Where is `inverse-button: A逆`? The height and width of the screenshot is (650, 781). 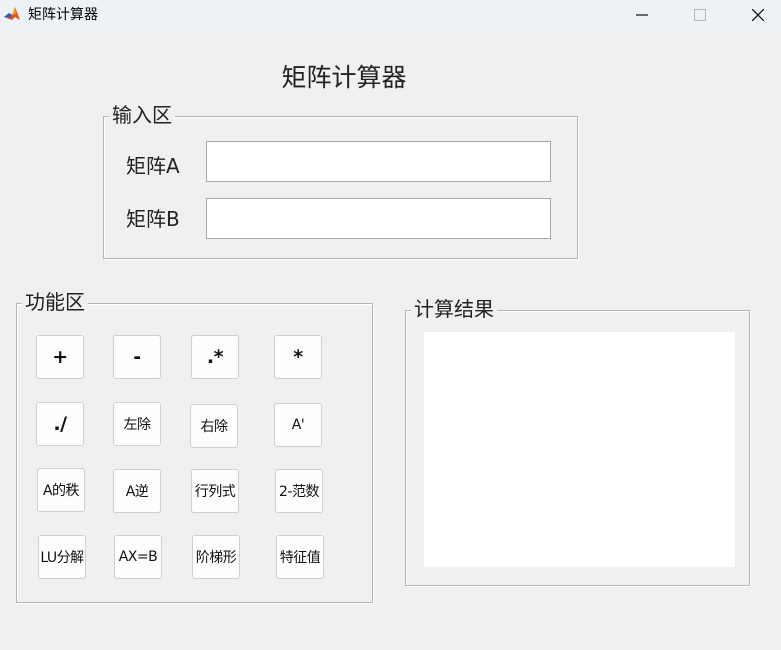 inverse-button: A逆 is located at coordinates (137, 491).